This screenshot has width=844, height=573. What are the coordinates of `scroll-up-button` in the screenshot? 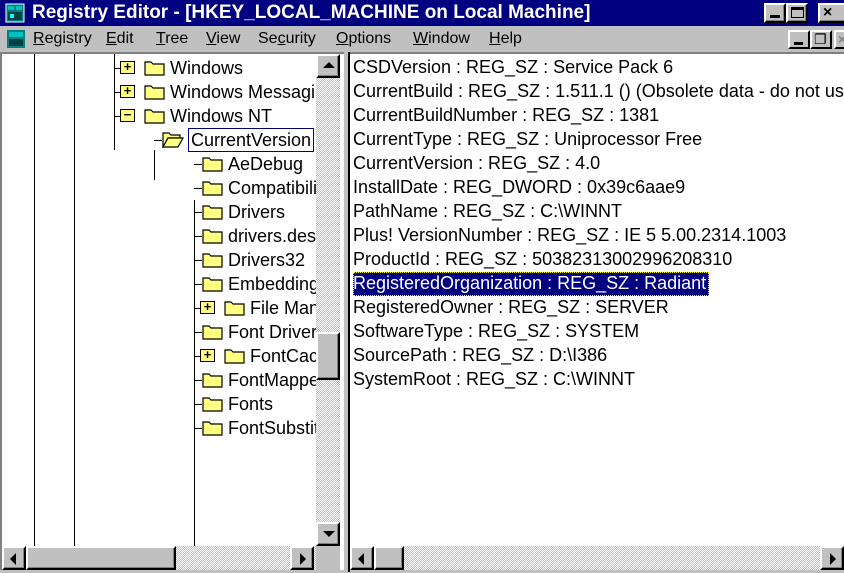 It's located at (328, 66).